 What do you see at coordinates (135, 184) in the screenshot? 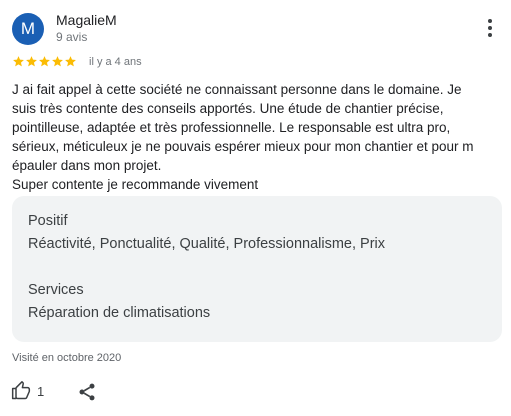
I see `review-text-line: Super contente je recommande vivement` at bounding box center [135, 184].